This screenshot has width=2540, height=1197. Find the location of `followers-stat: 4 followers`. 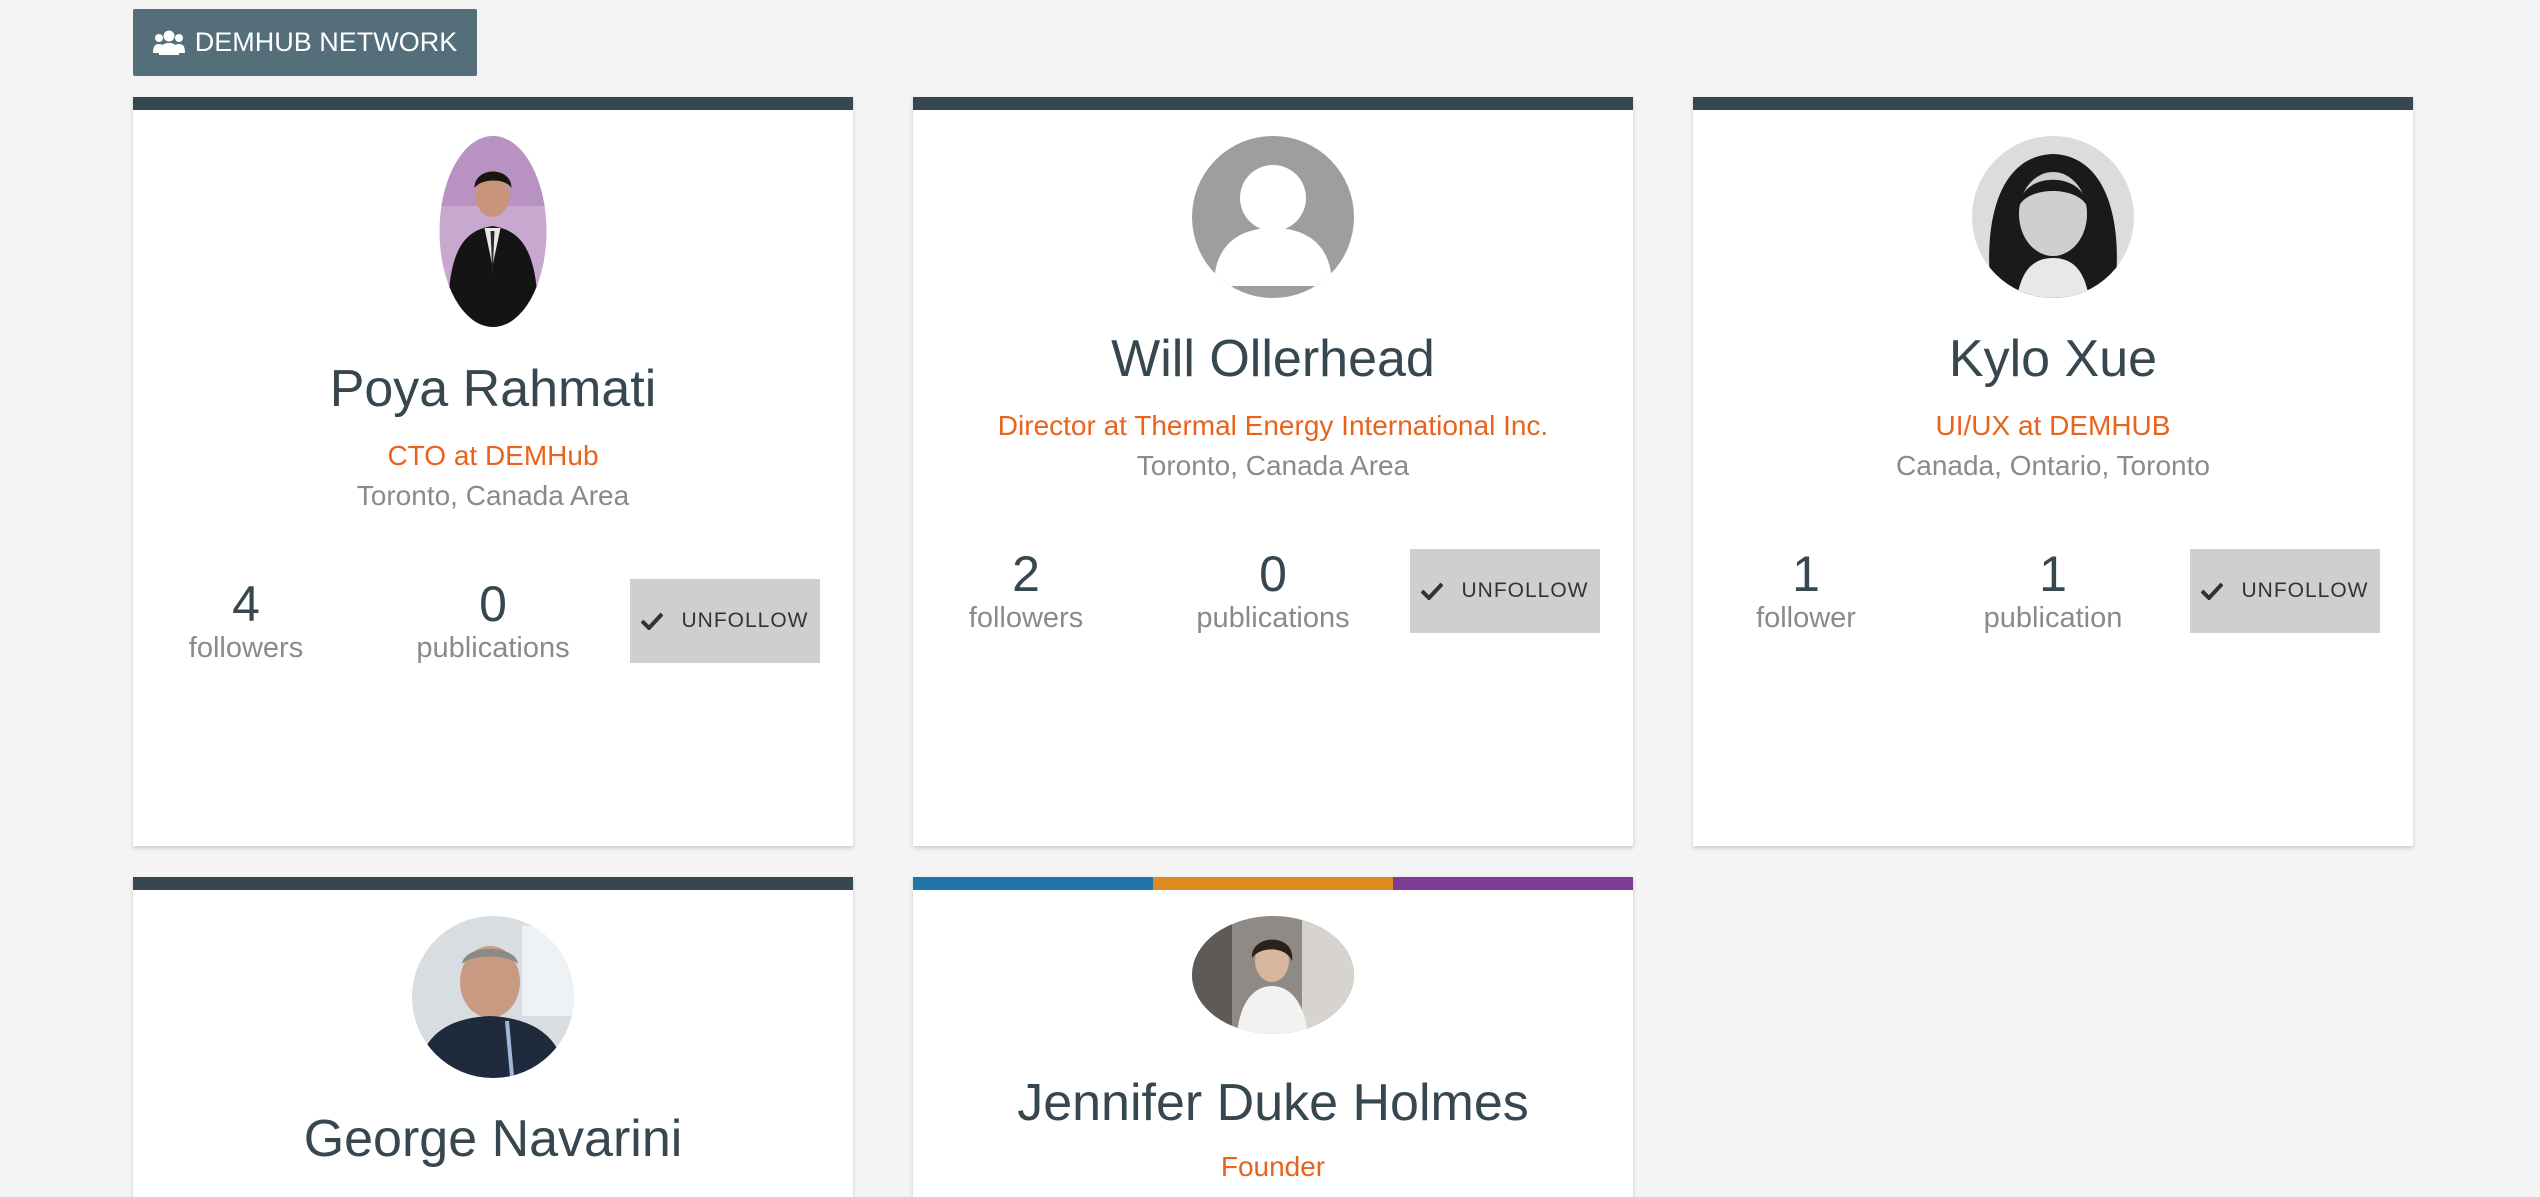

followers-stat: 4 followers is located at coordinates (246, 621).